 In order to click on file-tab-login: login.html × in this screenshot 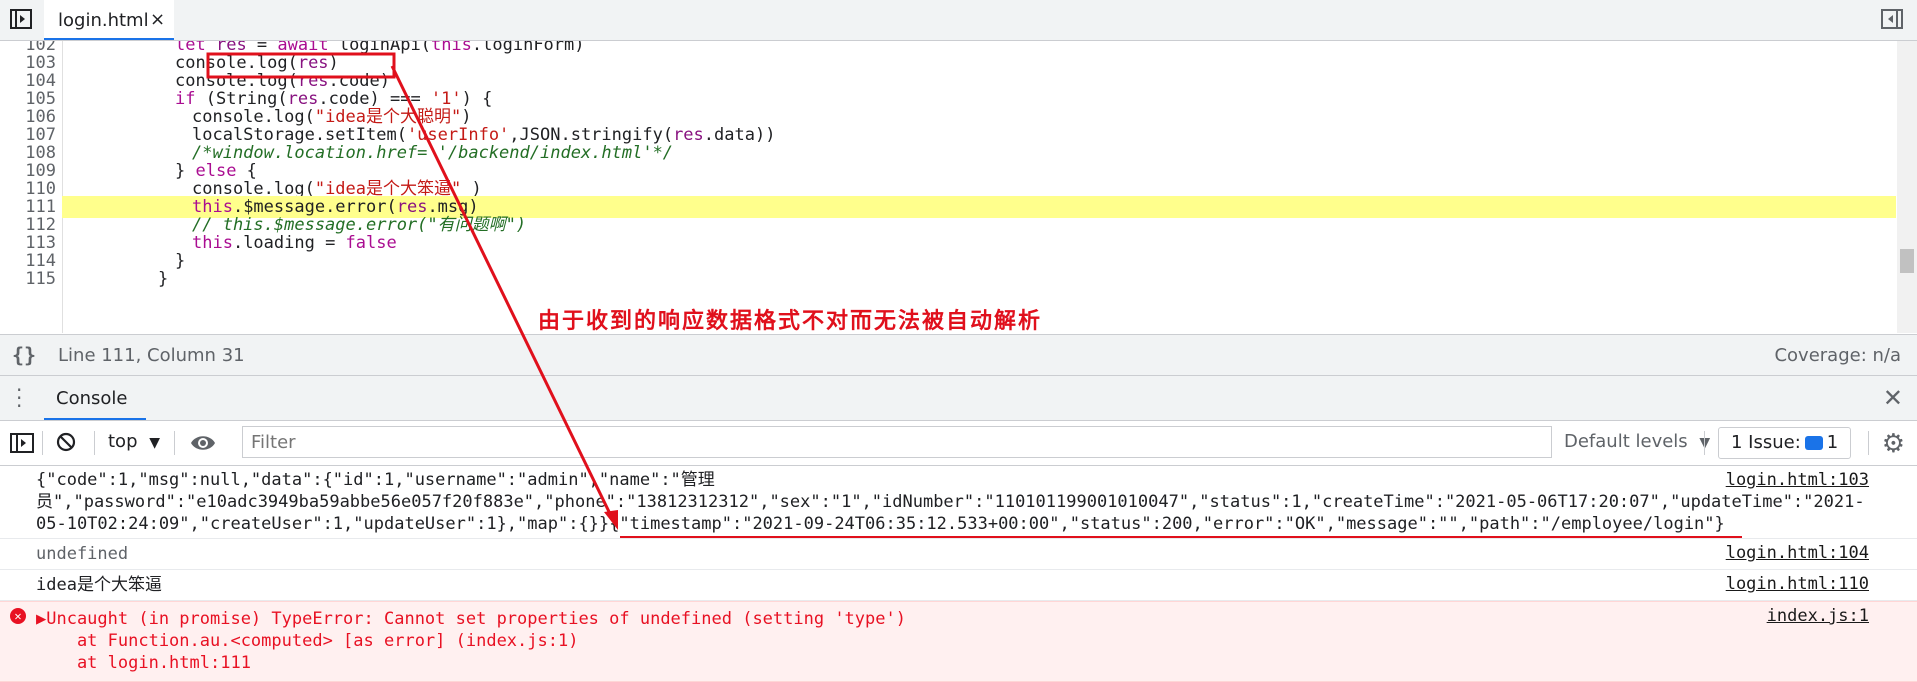, I will do `click(109, 20)`.